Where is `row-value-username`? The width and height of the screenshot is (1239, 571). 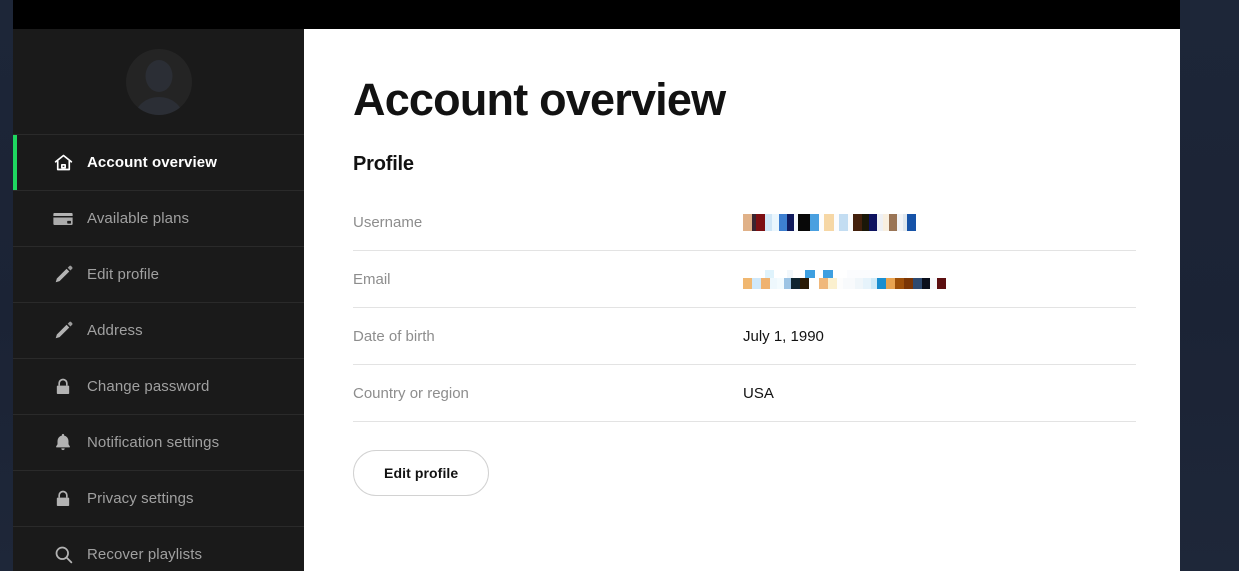
row-value-username is located at coordinates (829, 222).